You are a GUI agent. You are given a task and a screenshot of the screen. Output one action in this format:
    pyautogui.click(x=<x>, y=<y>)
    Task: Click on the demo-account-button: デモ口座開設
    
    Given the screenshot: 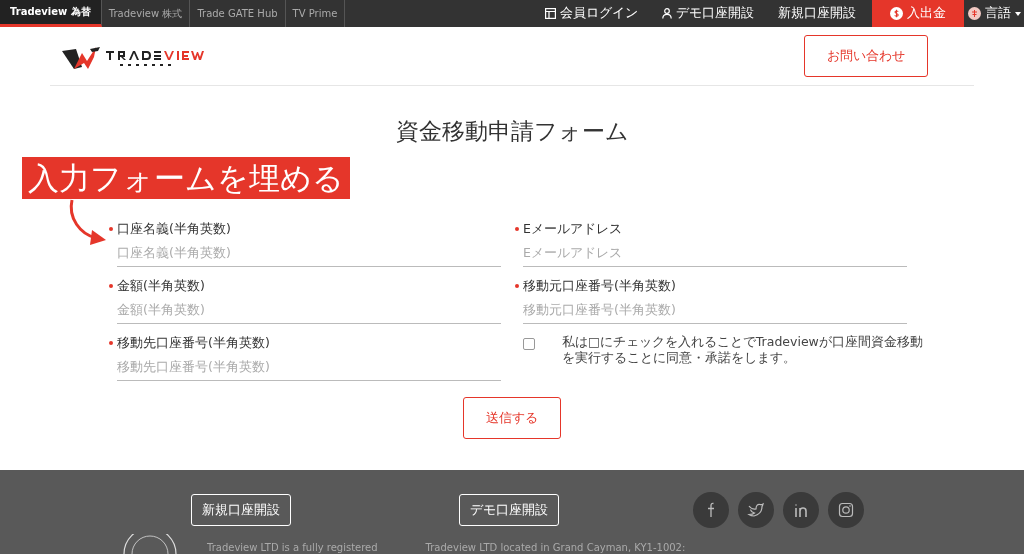 What is the action you would take?
    pyautogui.click(x=509, y=510)
    